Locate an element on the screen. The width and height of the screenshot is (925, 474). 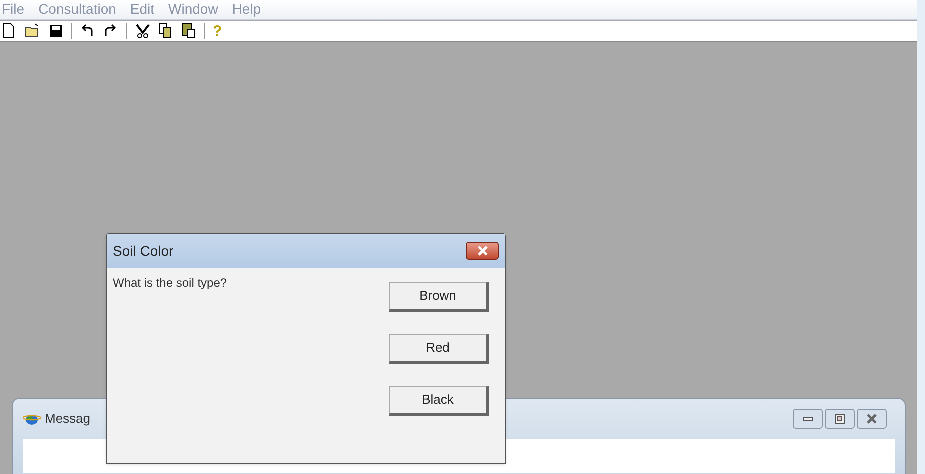
globe-icon is located at coordinates (32, 419).